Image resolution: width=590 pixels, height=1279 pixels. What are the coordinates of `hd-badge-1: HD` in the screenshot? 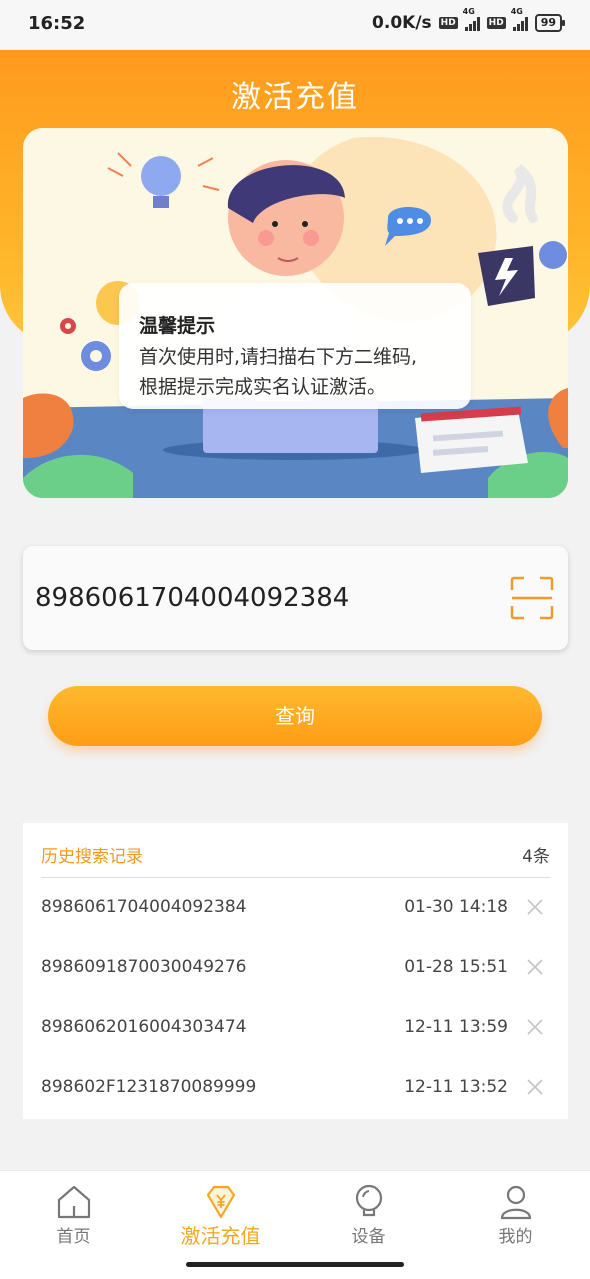 It's located at (448, 23).